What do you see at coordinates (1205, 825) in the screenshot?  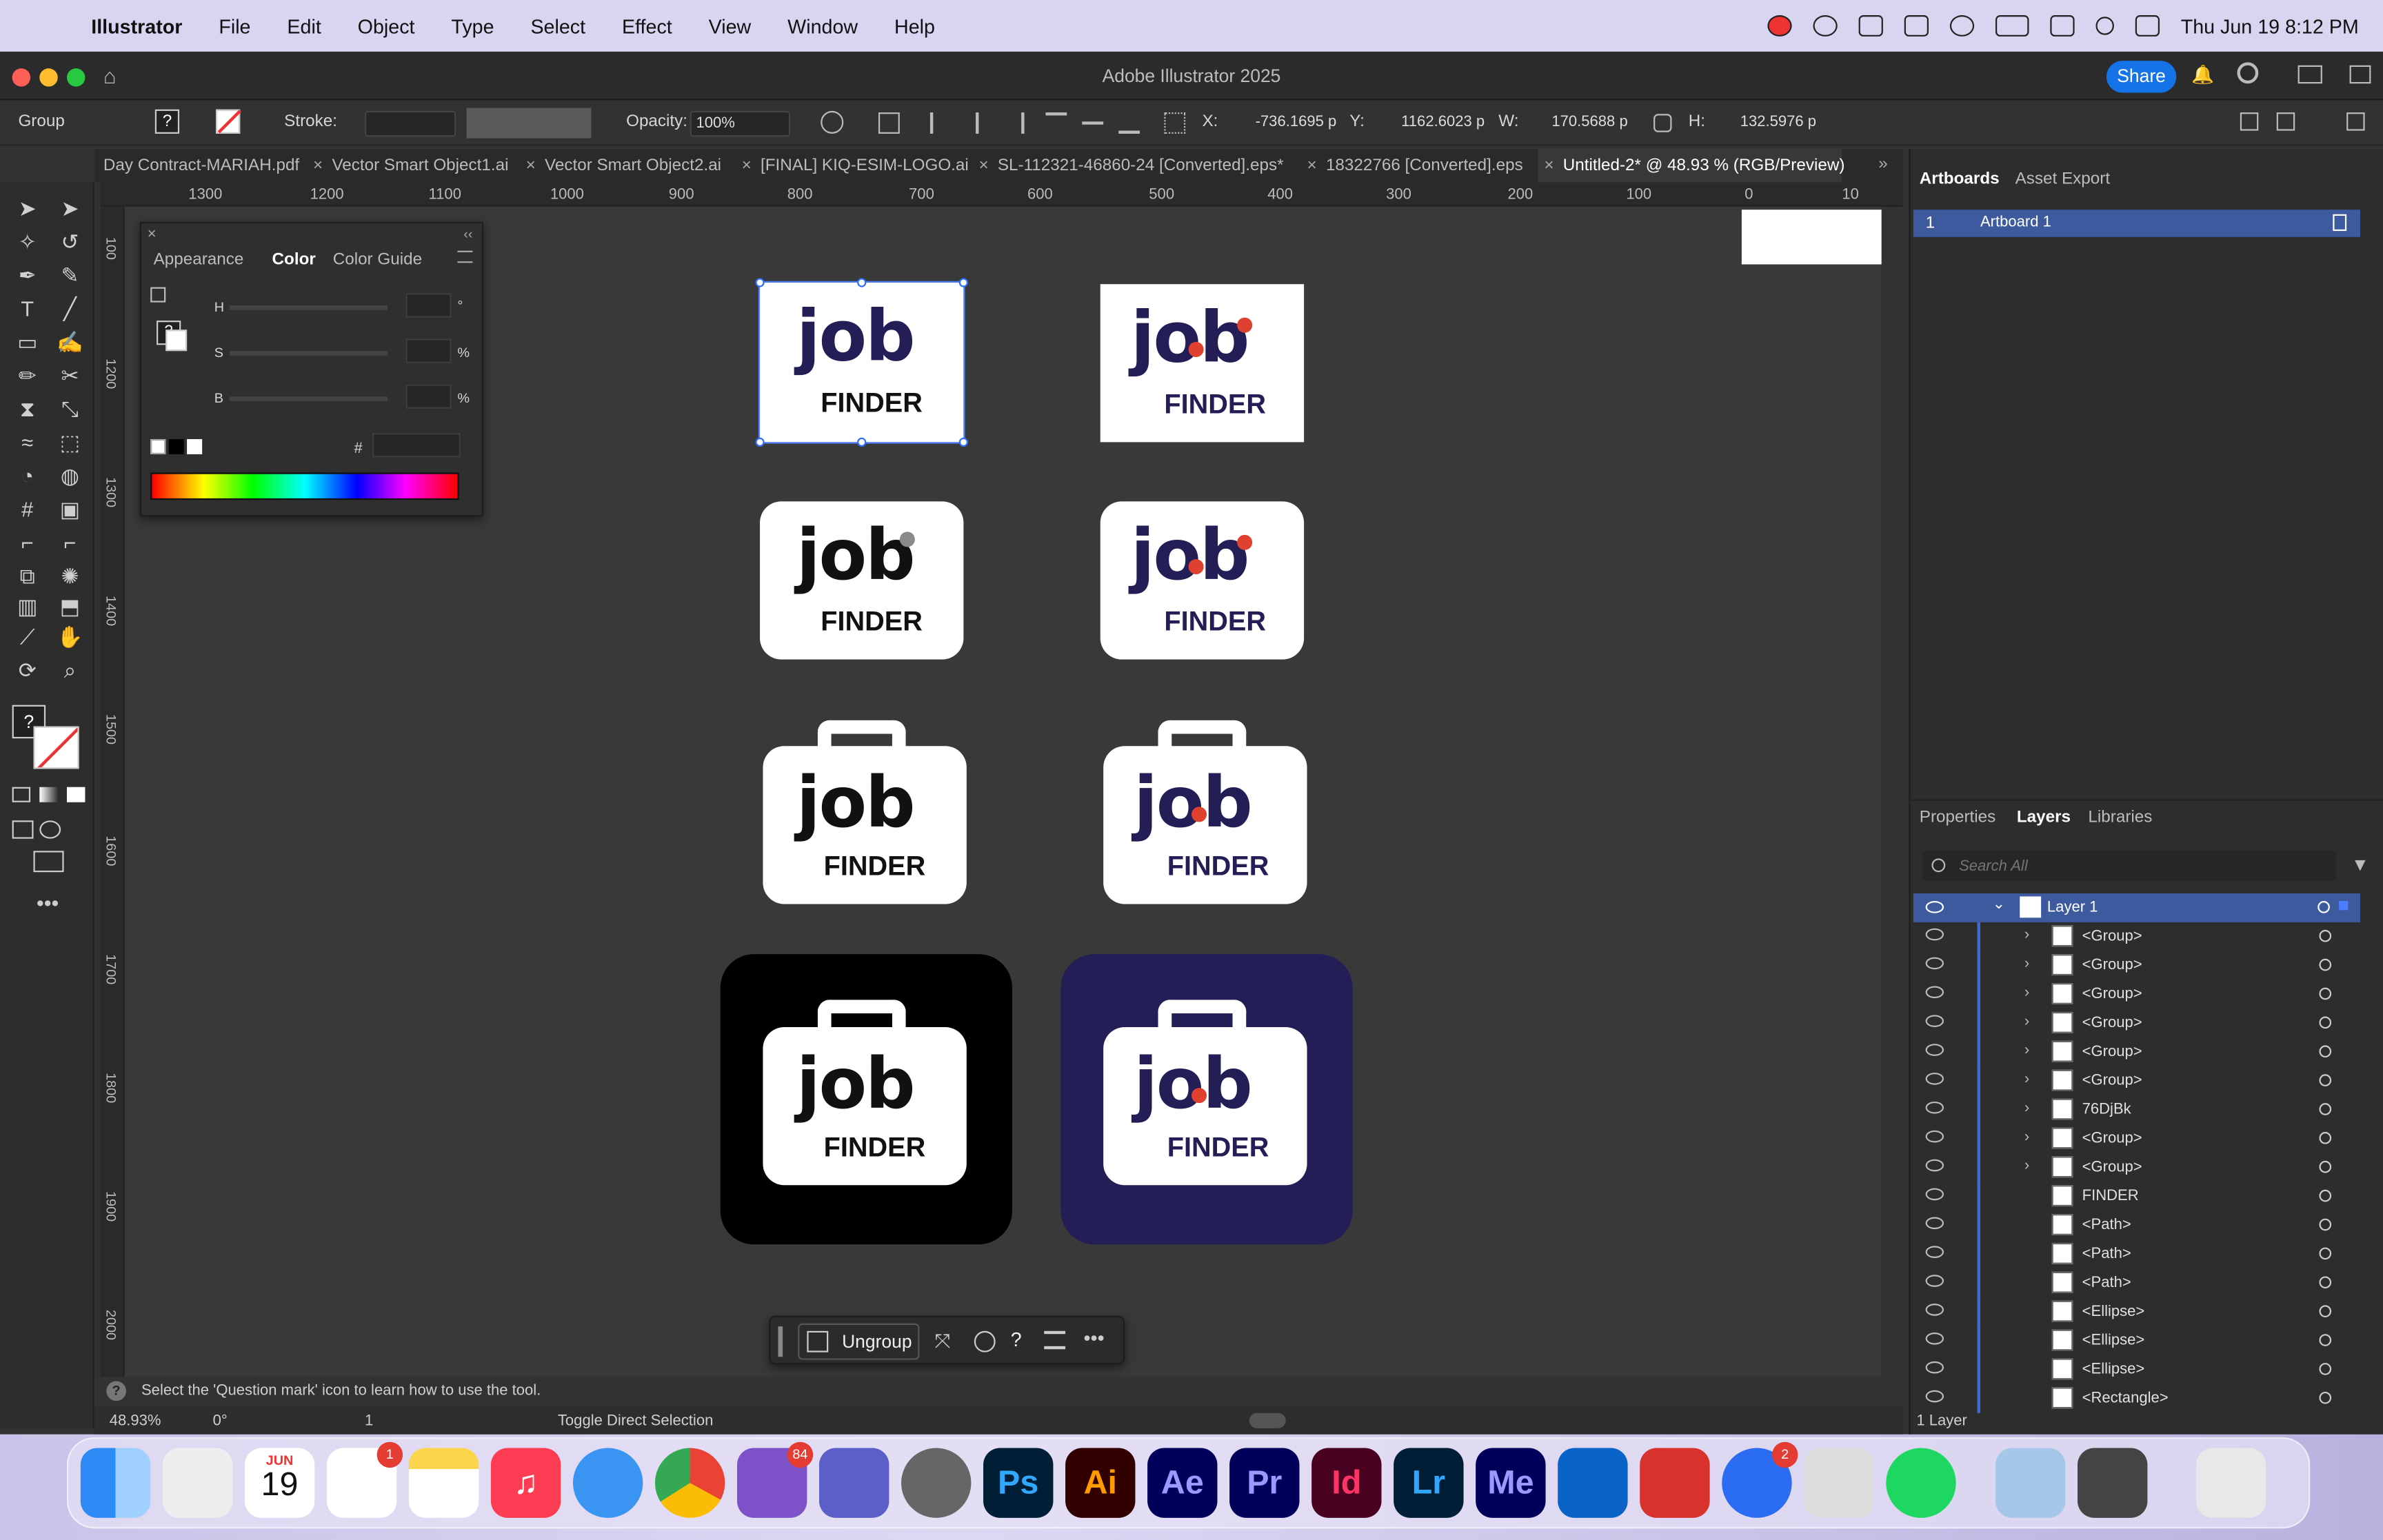 I see `logo-variant-briefcase-color: job FINDER` at bounding box center [1205, 825].